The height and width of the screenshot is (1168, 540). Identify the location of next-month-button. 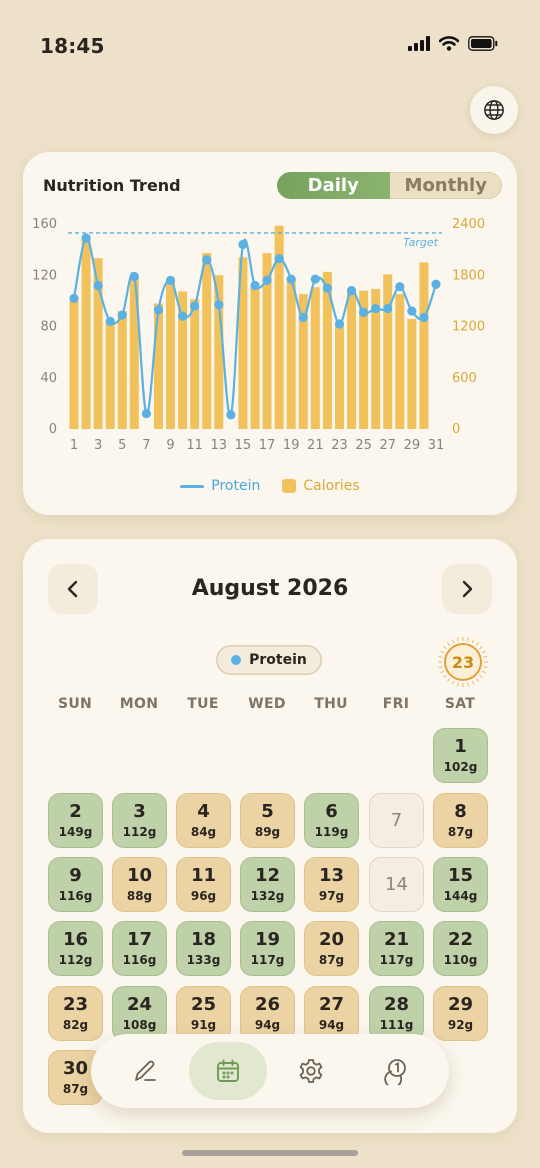
(467, 589).